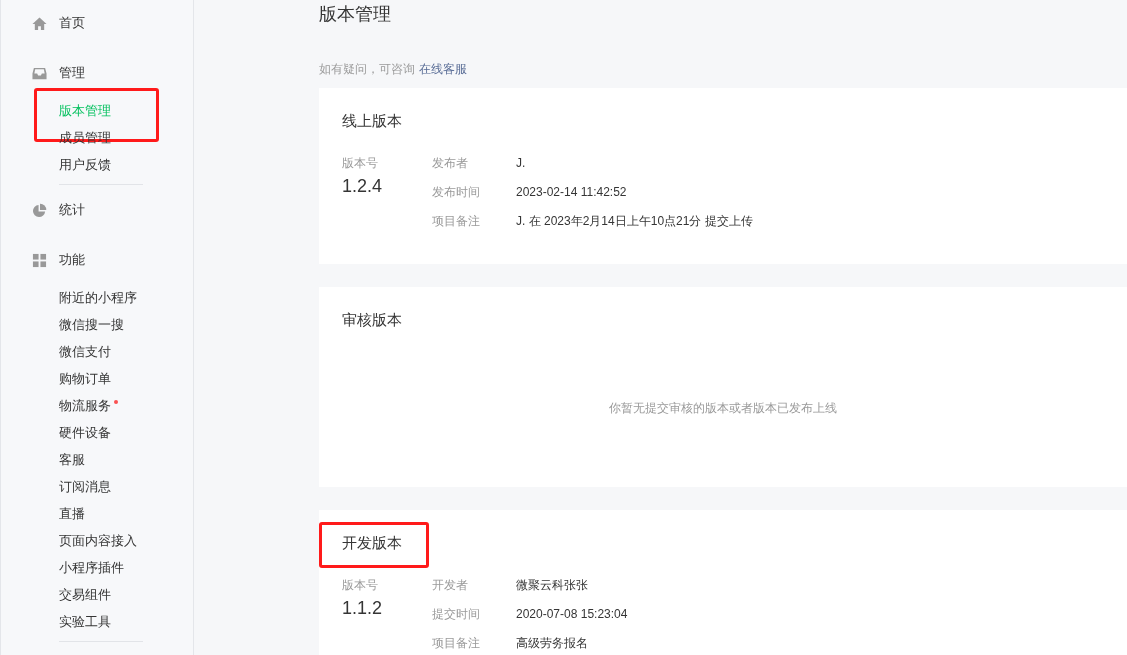 The width and height of the screenshot is (1127, 655). What do you see at coordinates (72, 514) in the screenshot?
I see `sidebar-item: 直播` at bounding box center [72, 514].